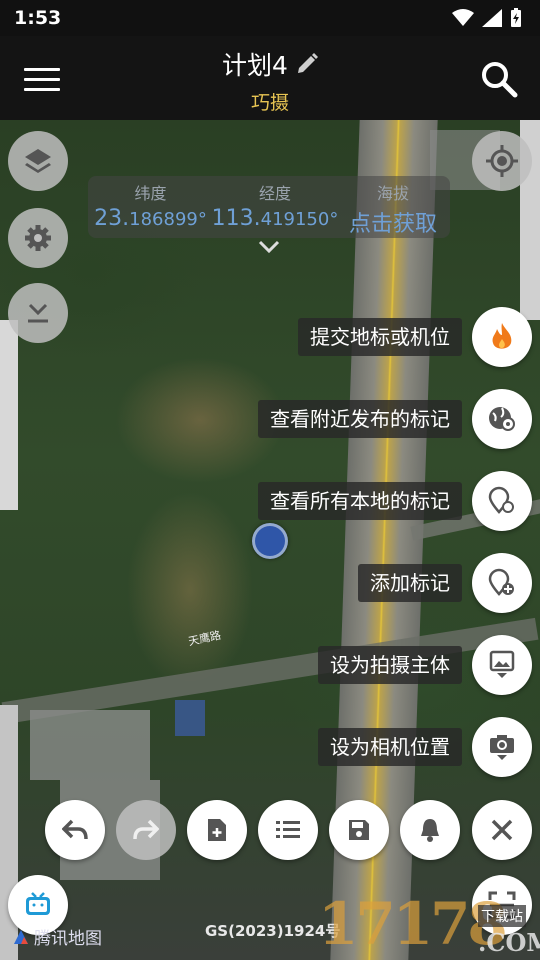  I want to click on close-menu-button, so click(502, 830).